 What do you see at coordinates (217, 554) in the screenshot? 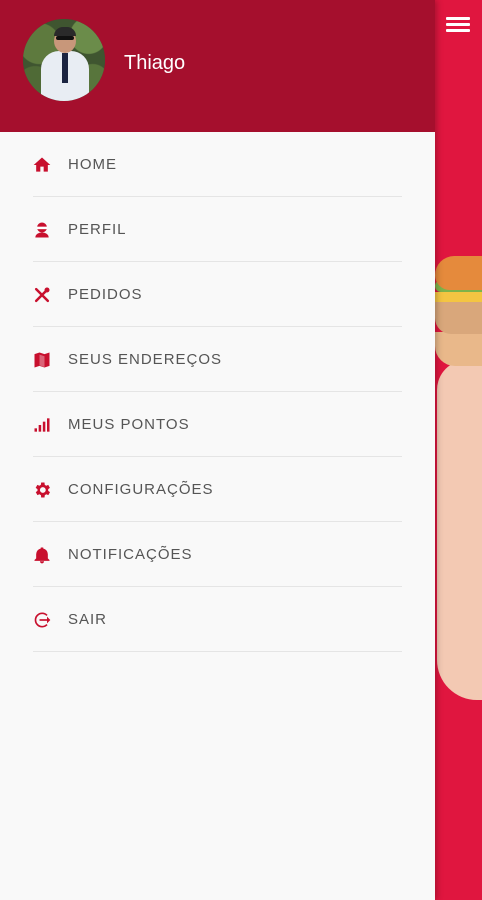
I see `menu-item-notificacoes: NOTIFICAÇÕES` at bounding box center [217, 554].